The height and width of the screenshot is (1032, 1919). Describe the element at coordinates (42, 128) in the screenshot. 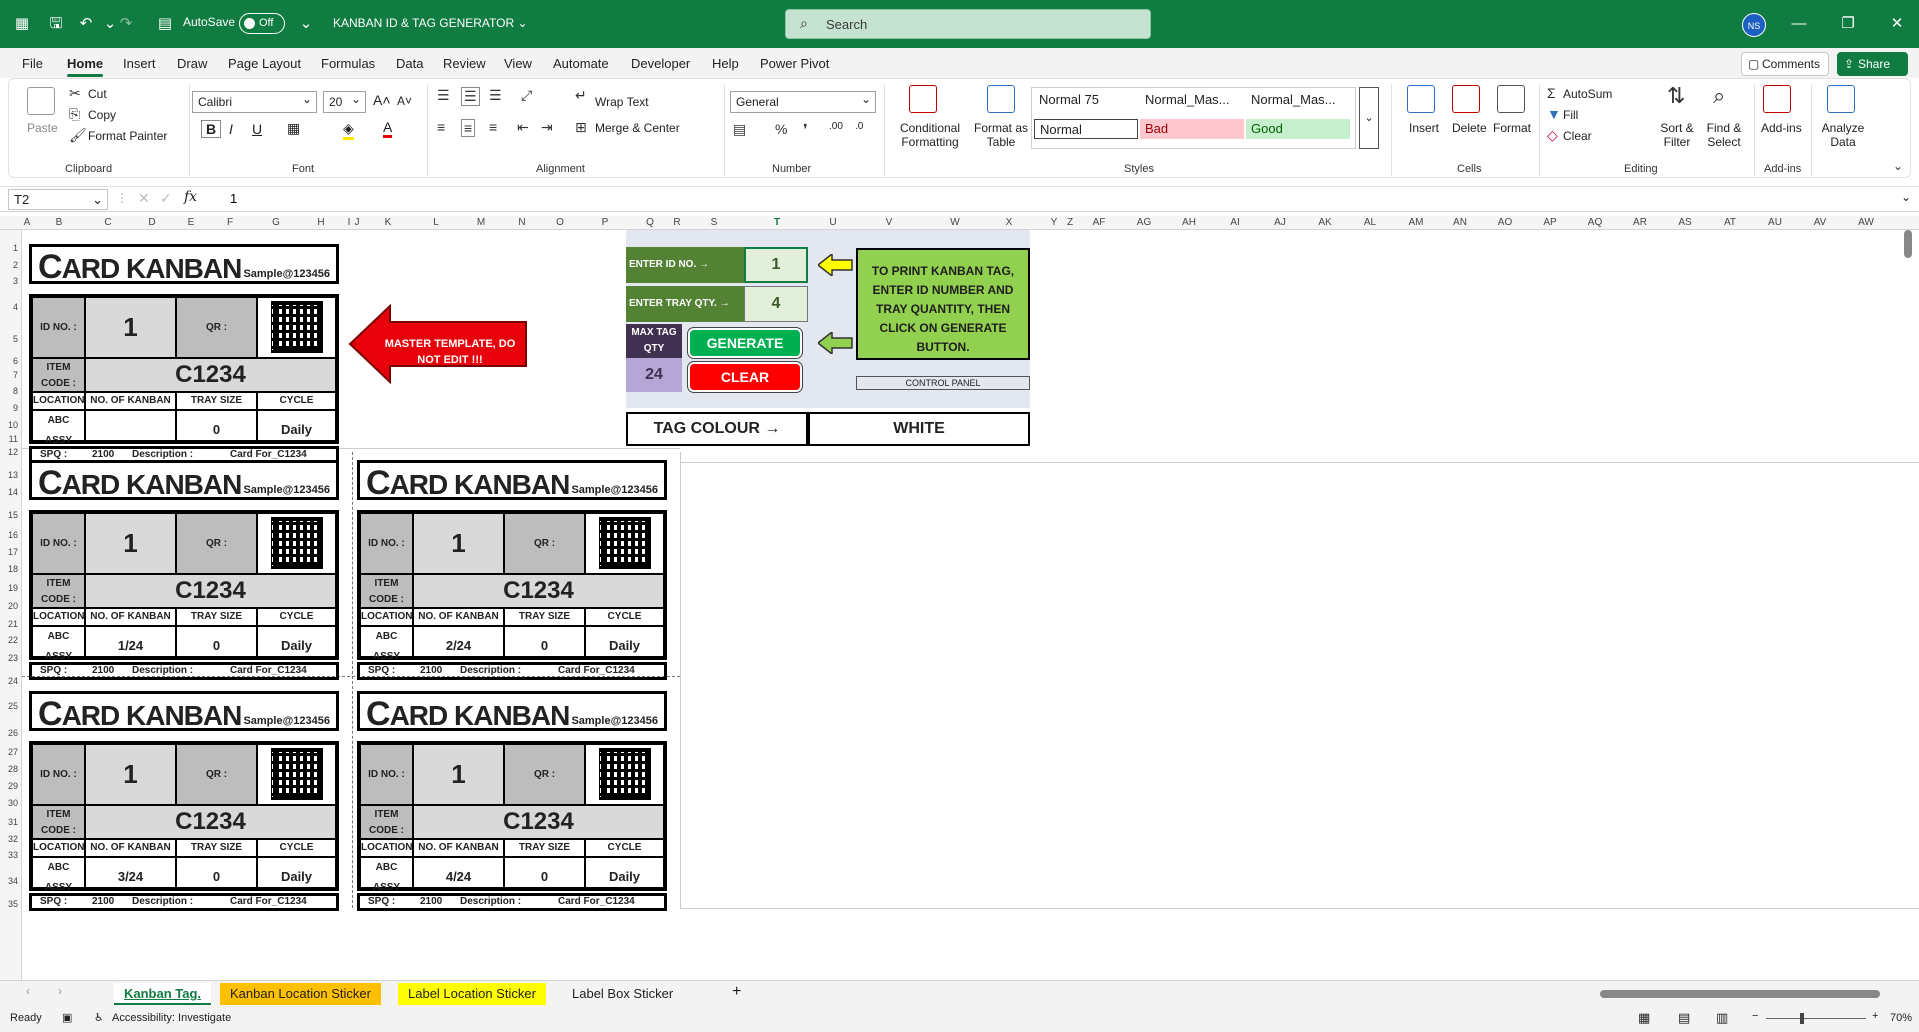

I see `paste-label: Paste` at that location.